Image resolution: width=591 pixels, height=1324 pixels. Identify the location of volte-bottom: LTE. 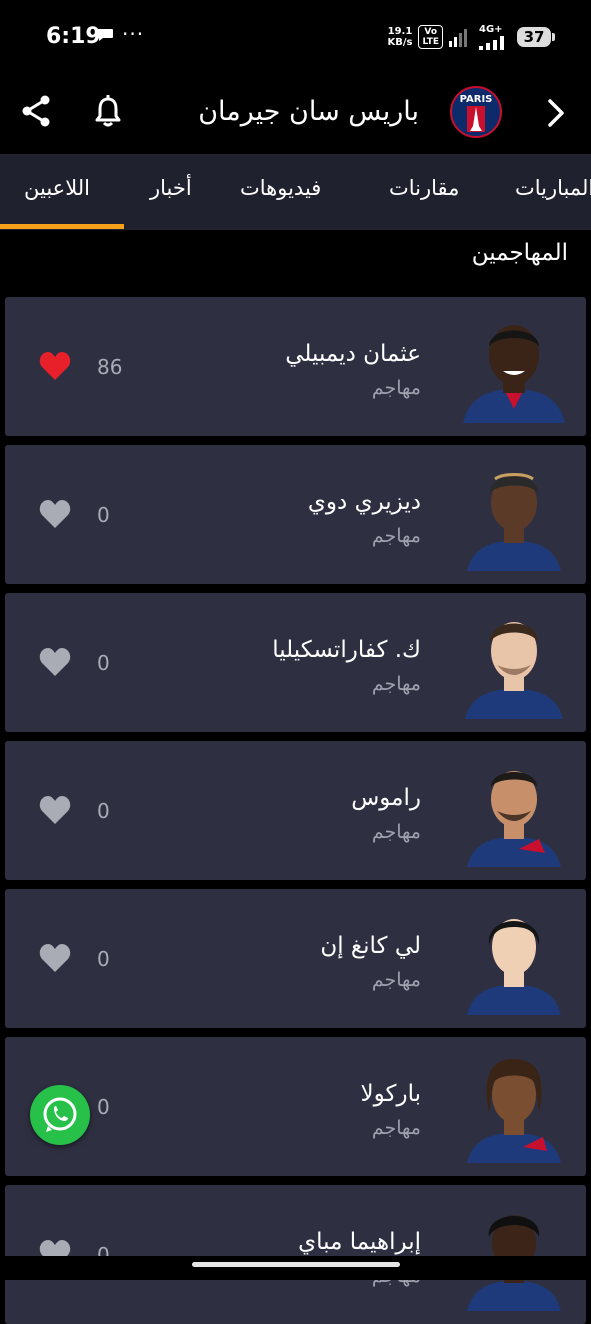
(430, 42).